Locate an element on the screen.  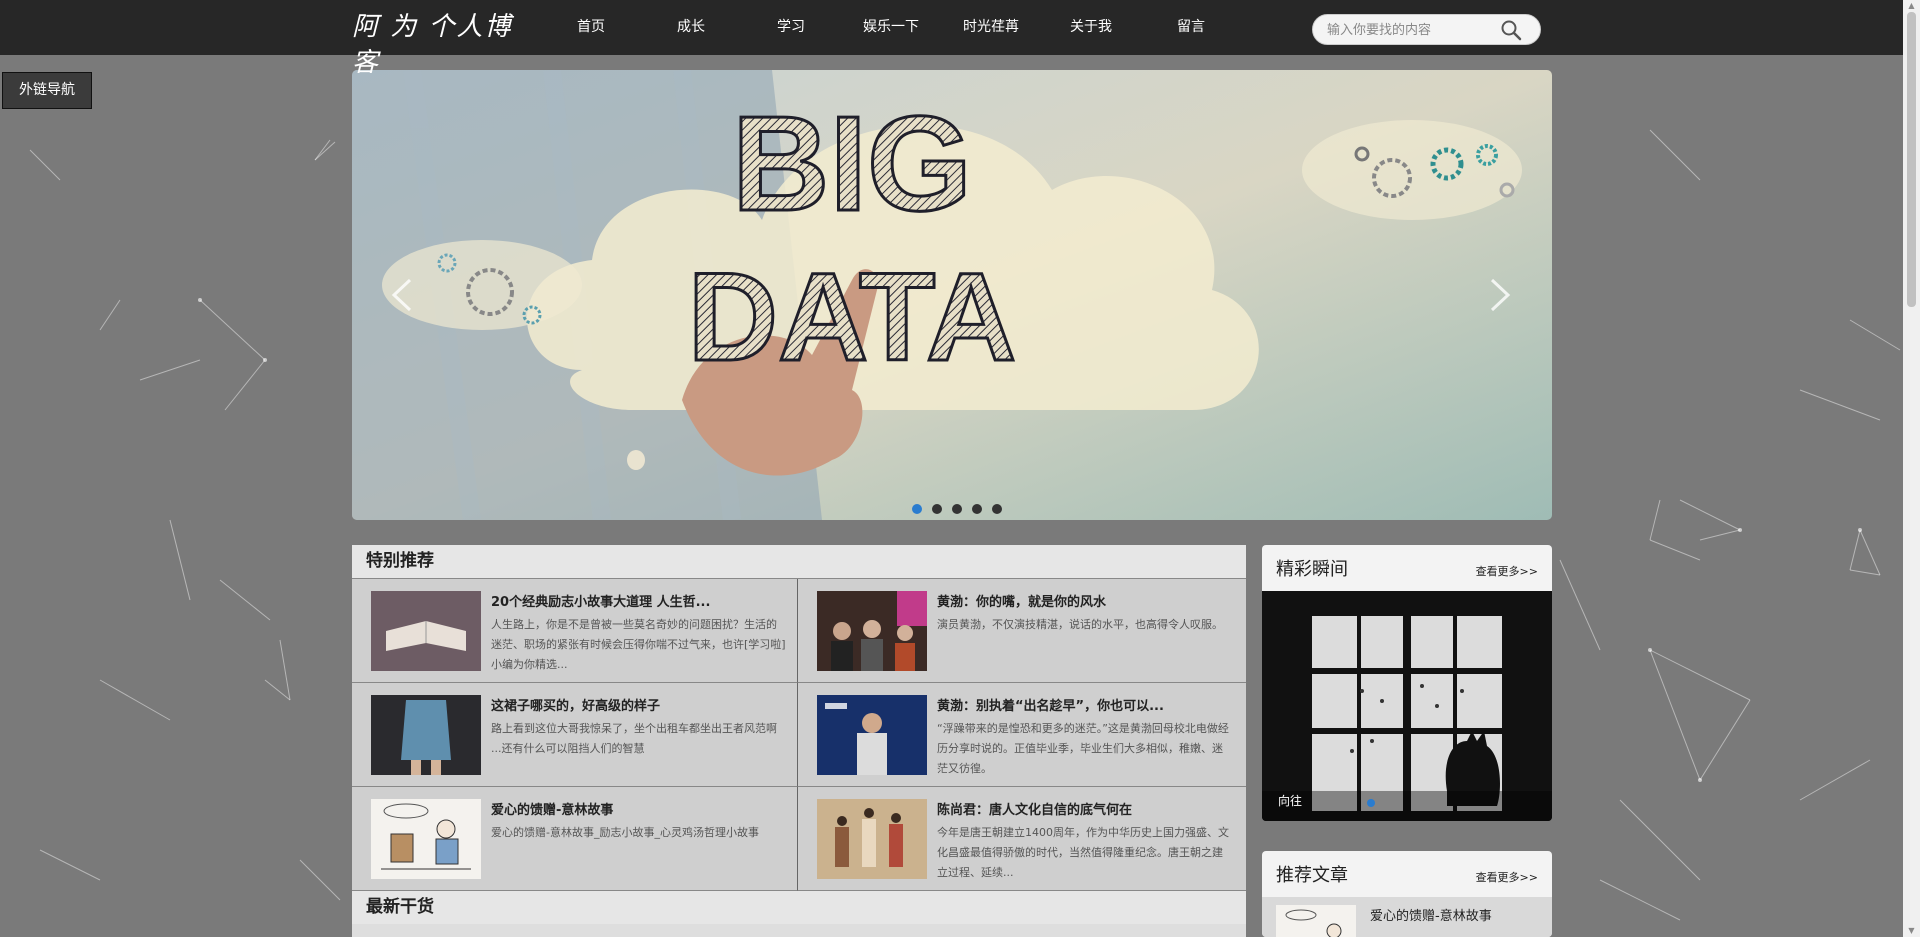
site-logo: 阿 为 个人博客 is located at coordinates (437, 43).